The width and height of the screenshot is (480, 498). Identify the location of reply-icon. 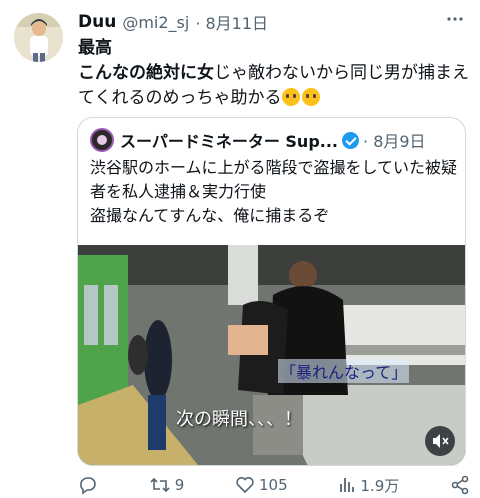
(88, 486).